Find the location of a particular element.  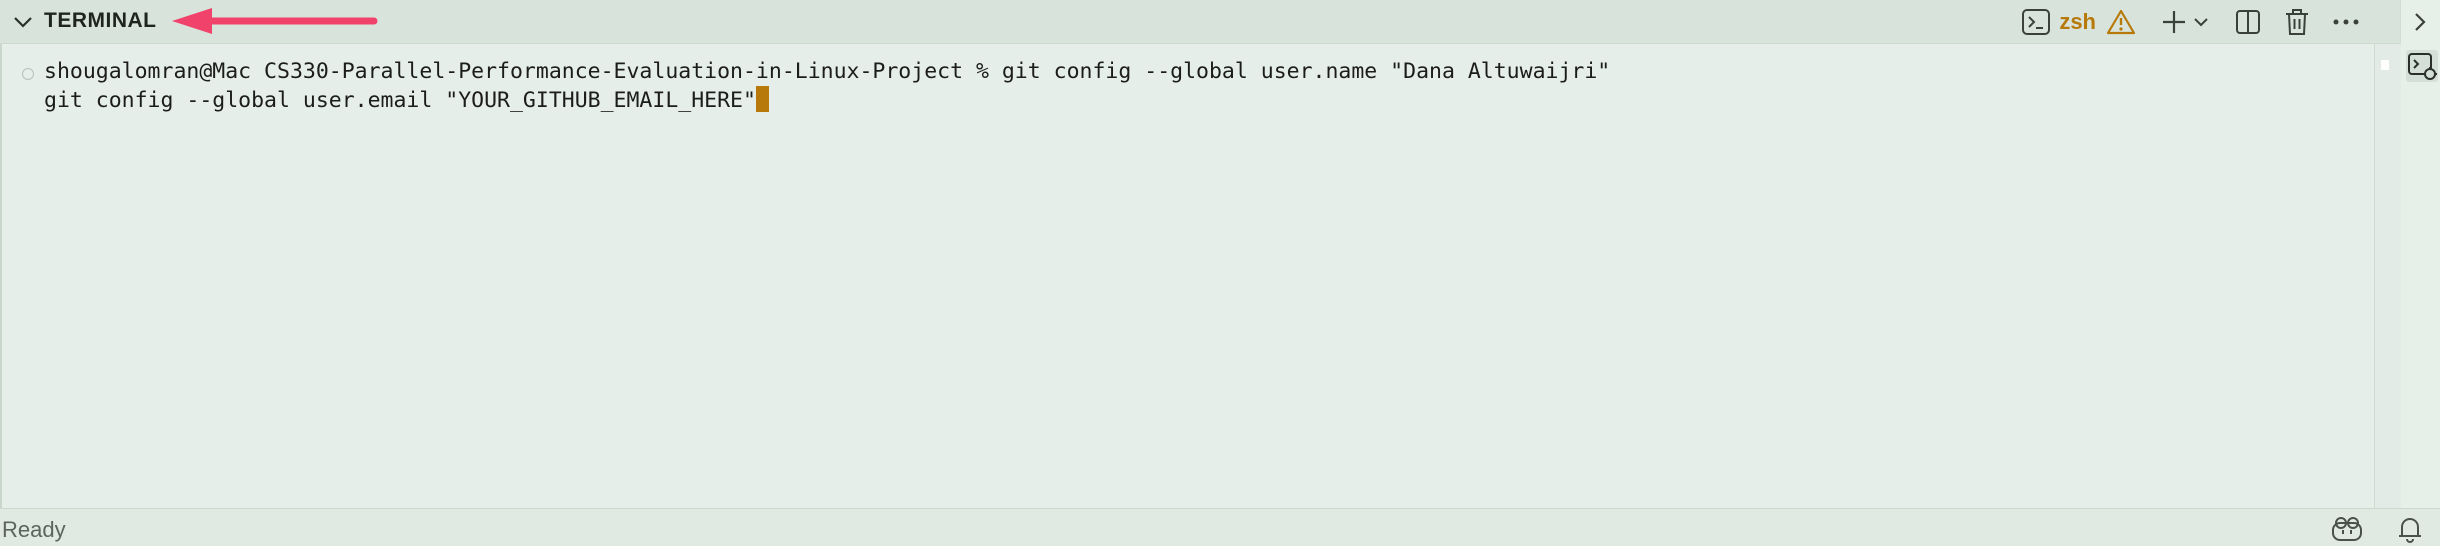

more-icon is located at coordinates (2346, 22).